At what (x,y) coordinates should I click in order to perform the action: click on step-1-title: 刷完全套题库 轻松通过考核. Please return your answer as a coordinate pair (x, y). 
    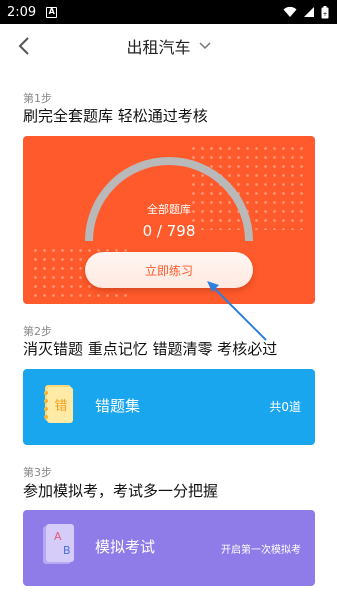
    Looking at the image, I should click on (115, 116).